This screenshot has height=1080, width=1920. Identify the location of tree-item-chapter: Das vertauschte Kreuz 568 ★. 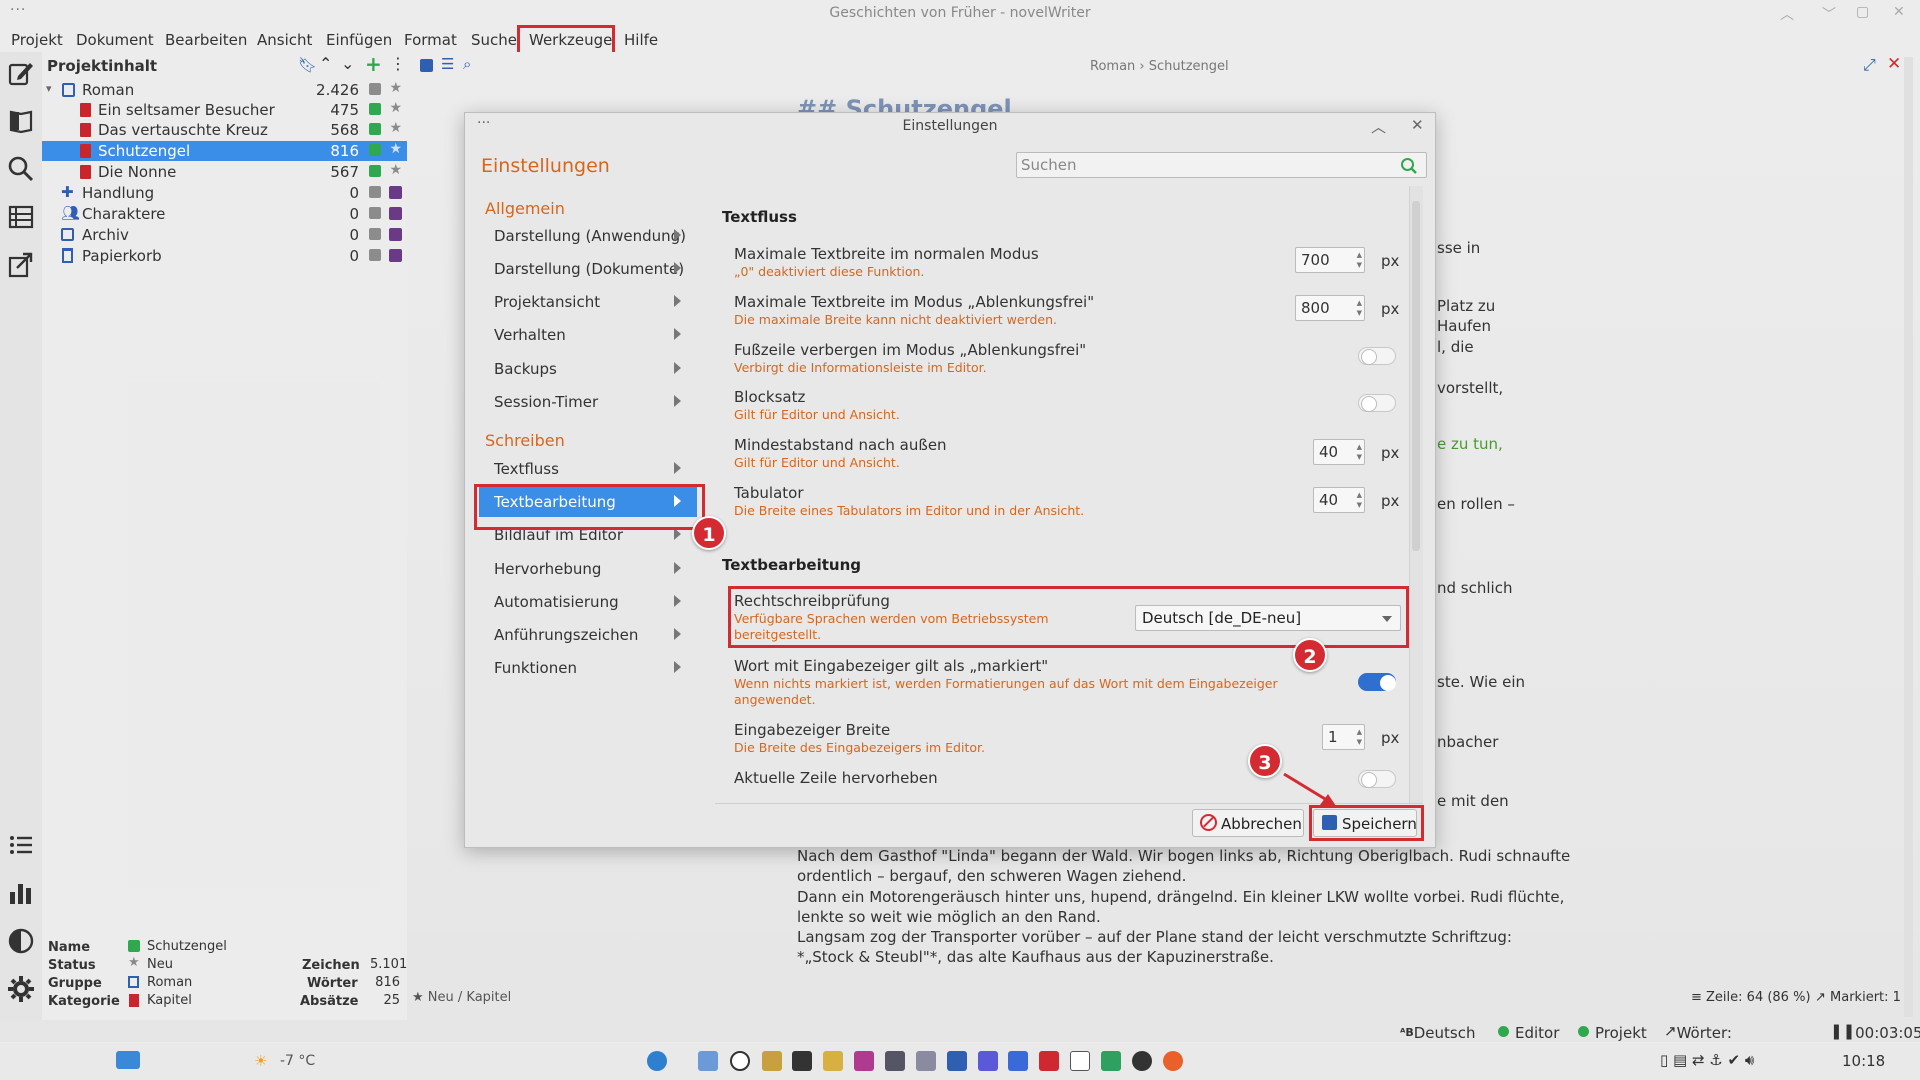
(224, 130).